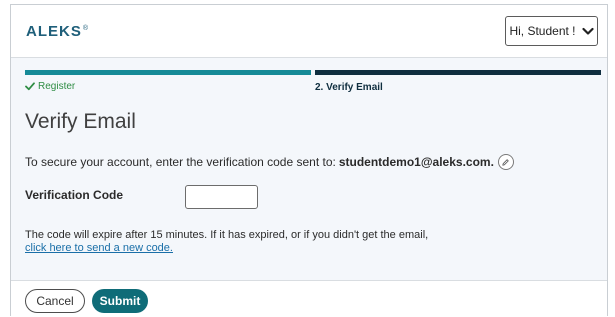  I want to click on checkmark-icon, so click(30, 86).